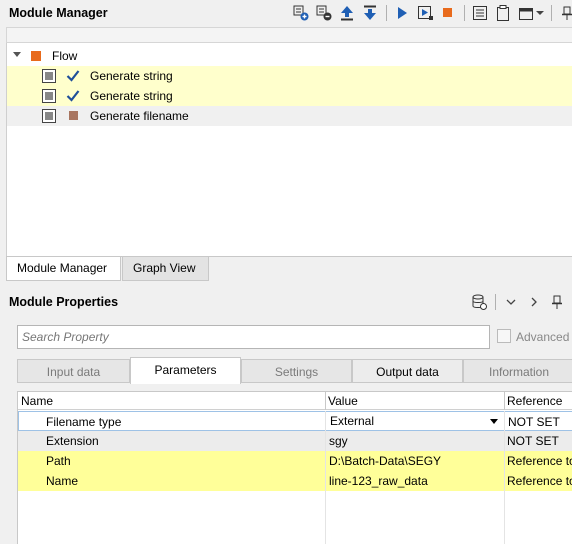  Describe the element at coordinates (543, 337) in the screenshot. I see `advanced-label: Advanced` at that location.